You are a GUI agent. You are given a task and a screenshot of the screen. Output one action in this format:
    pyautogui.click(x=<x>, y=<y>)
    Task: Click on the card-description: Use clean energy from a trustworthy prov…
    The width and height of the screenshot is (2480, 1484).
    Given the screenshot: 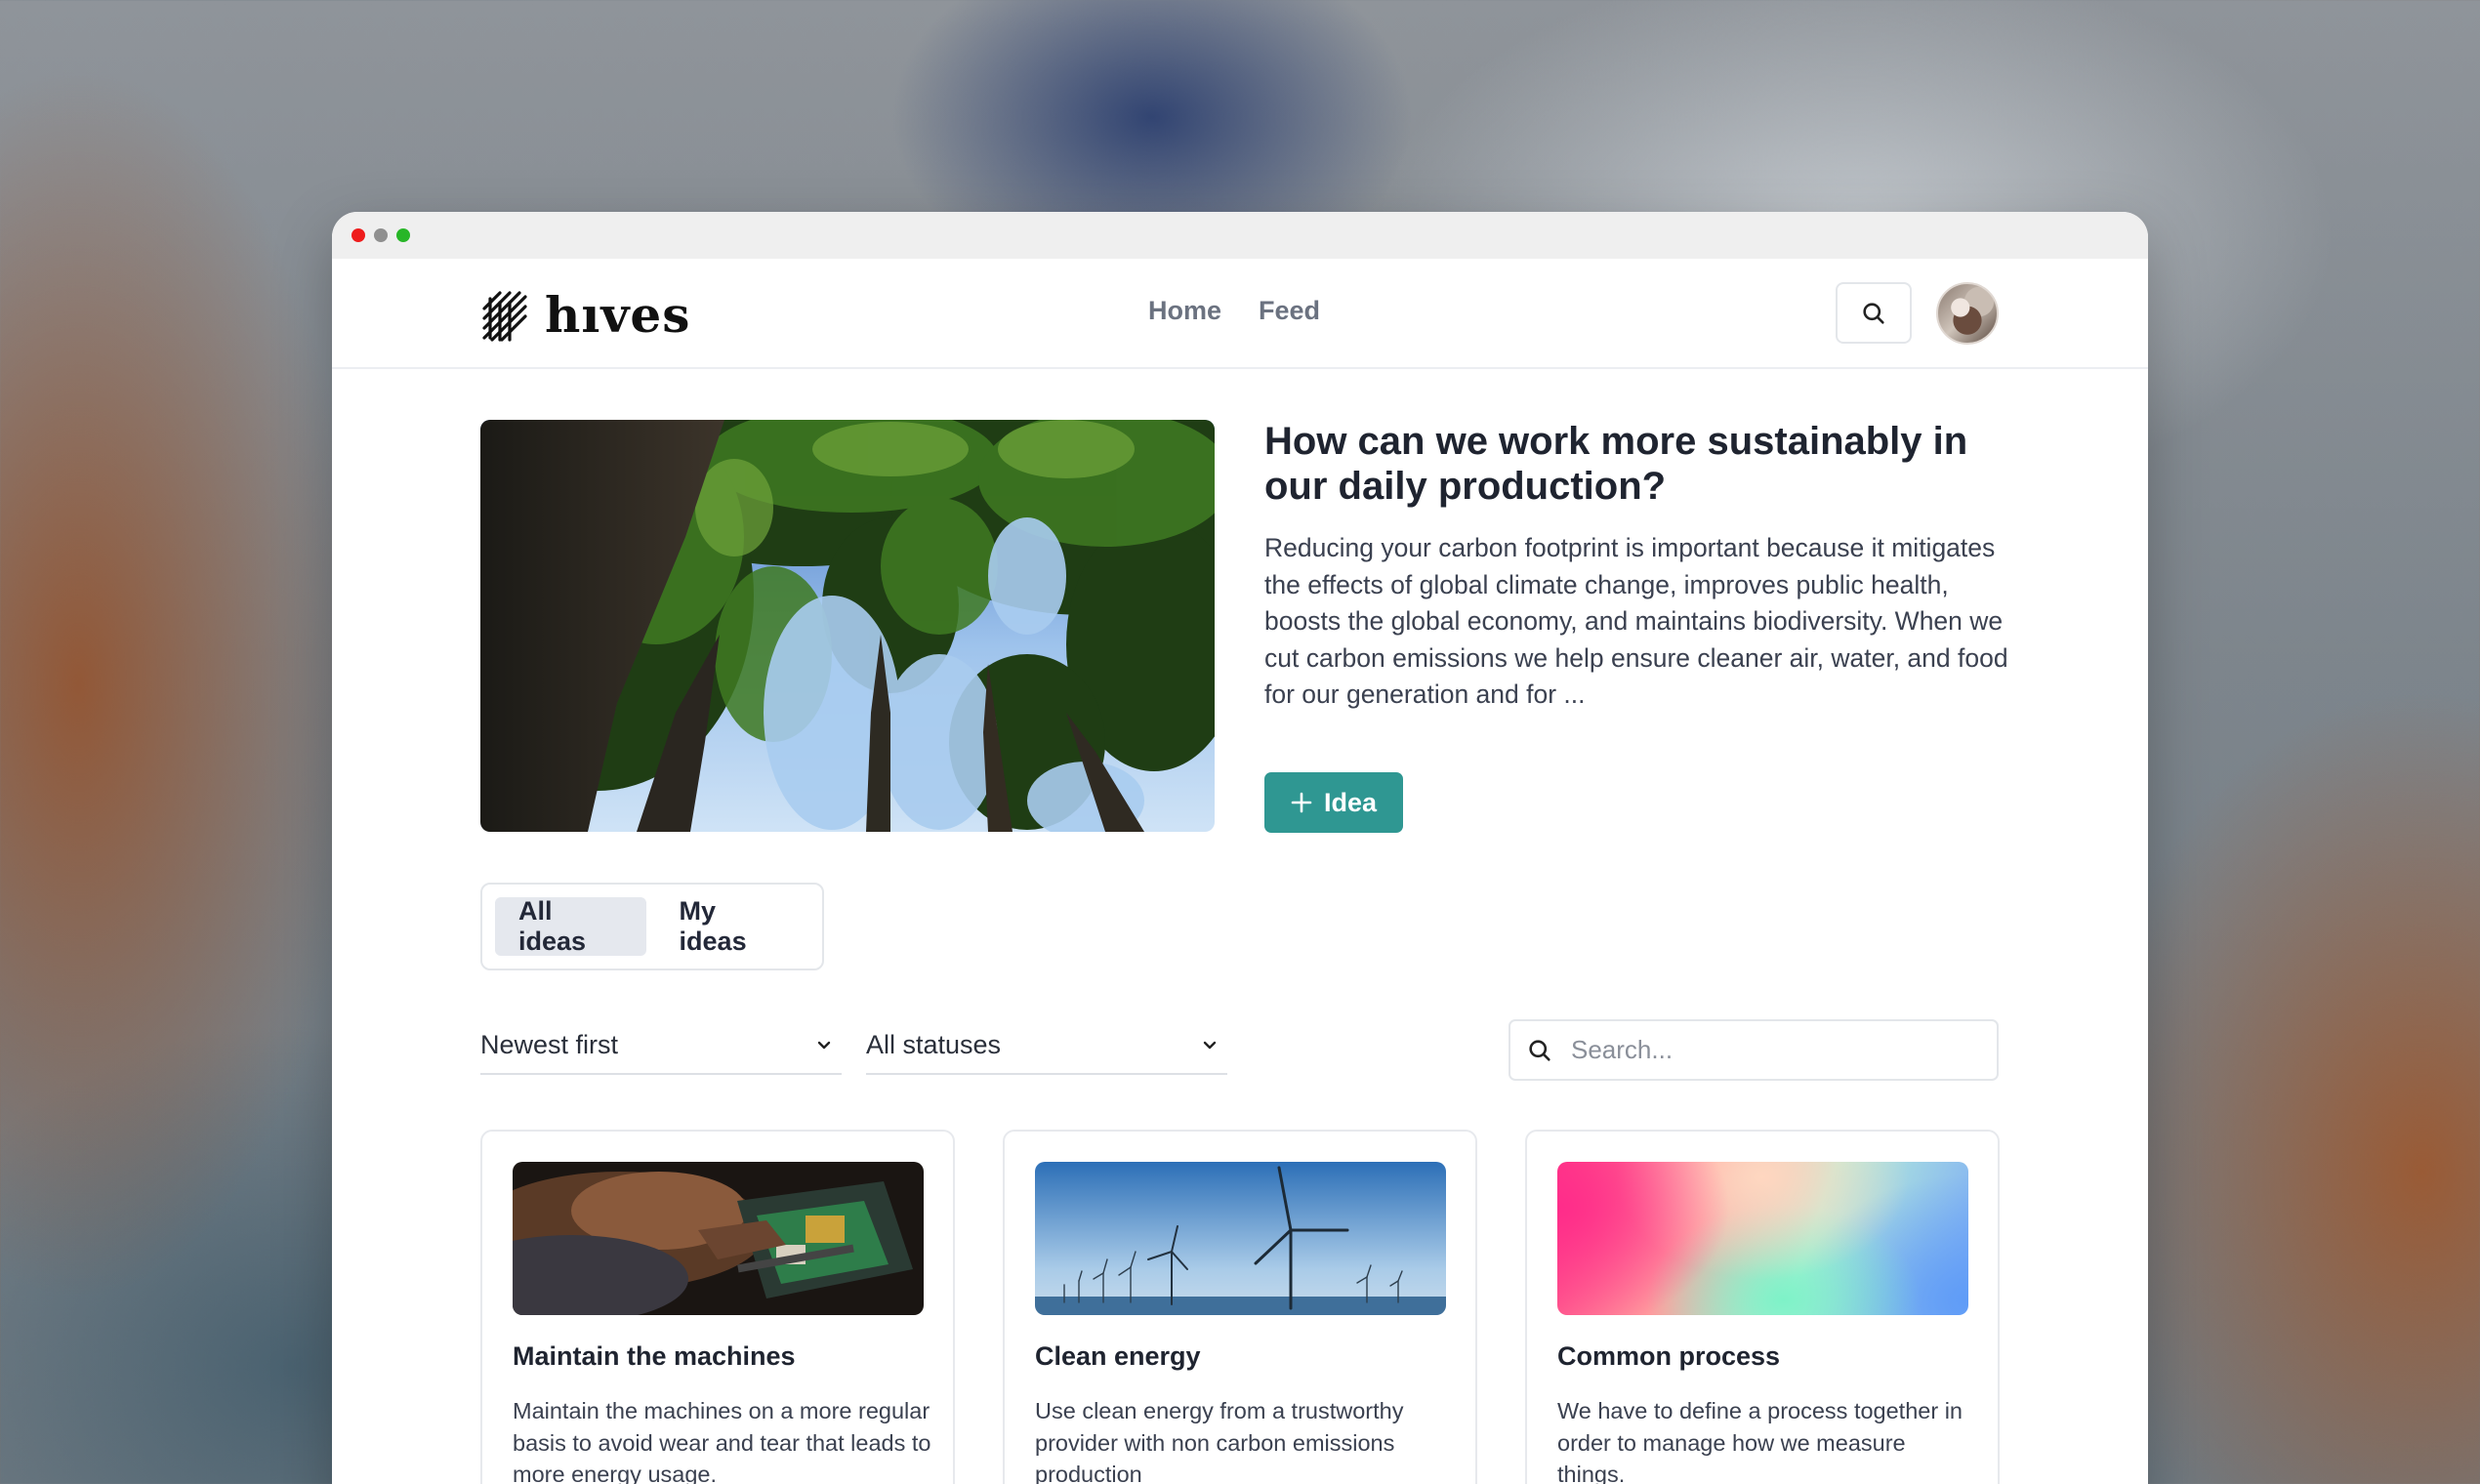 What is the action you would take?
    pyautogui.click(x=1219, y=1441)
    